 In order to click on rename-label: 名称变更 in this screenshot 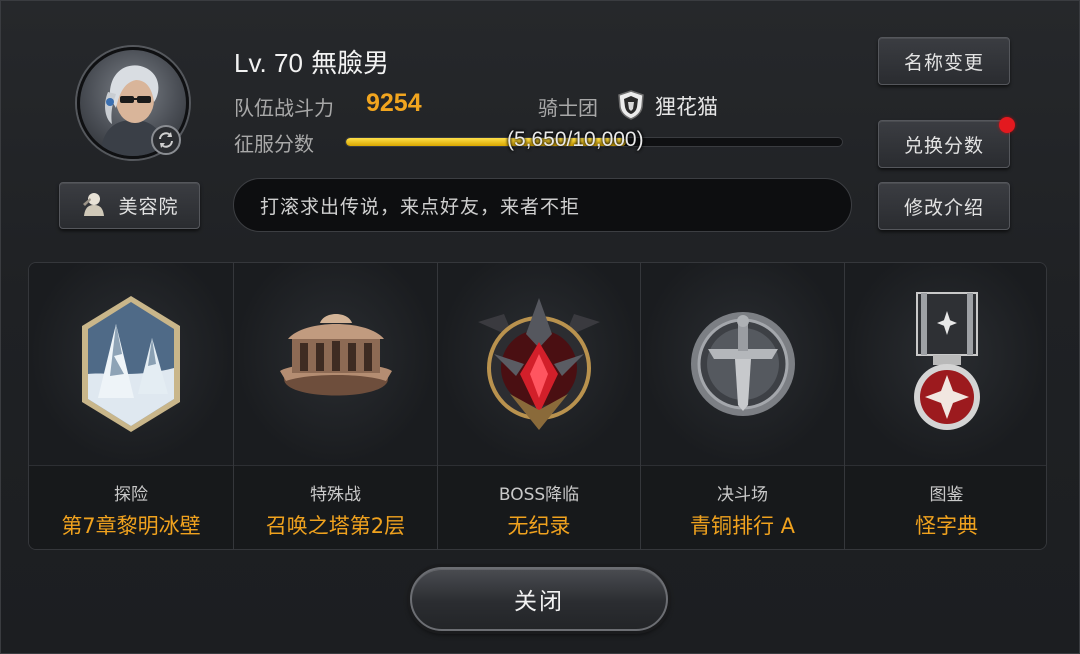, I will do `click(943, 62)`.